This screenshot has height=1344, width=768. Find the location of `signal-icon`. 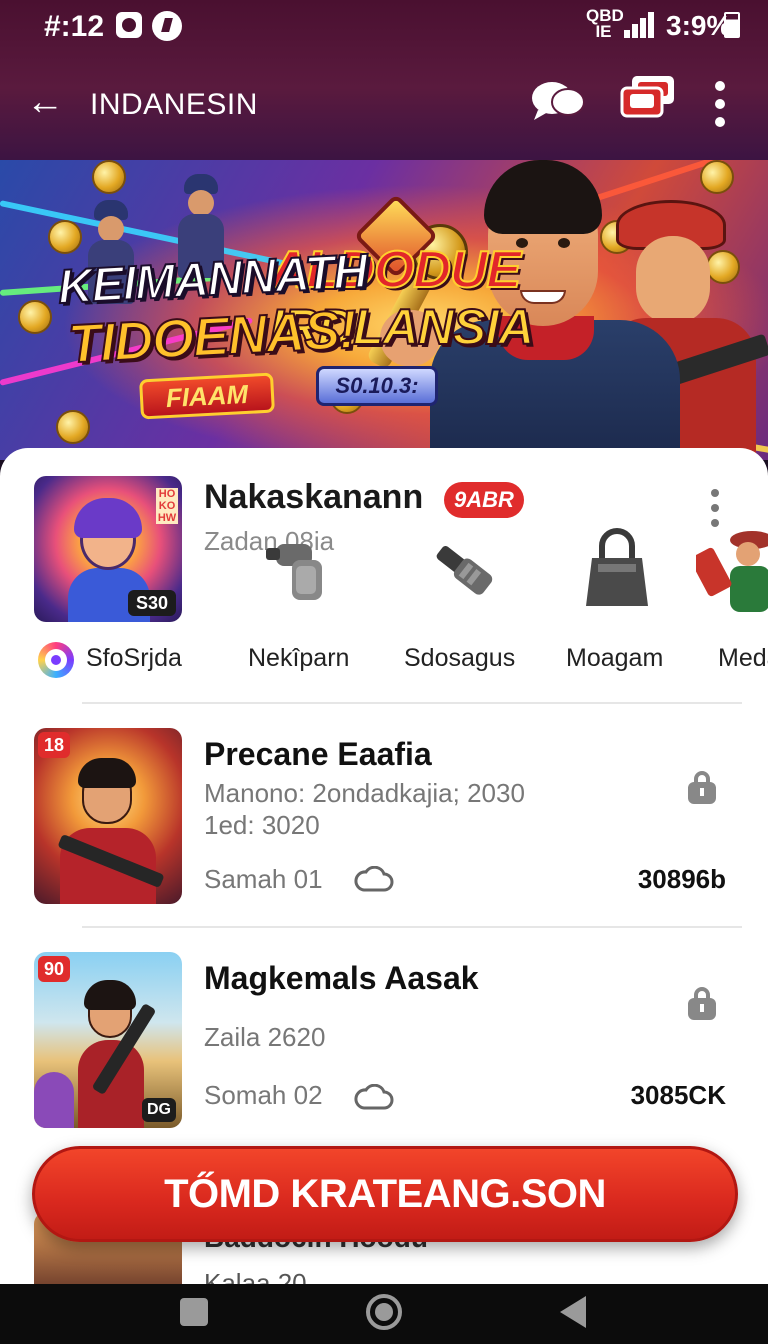

signal-icon is located at coordinates (639, 25).